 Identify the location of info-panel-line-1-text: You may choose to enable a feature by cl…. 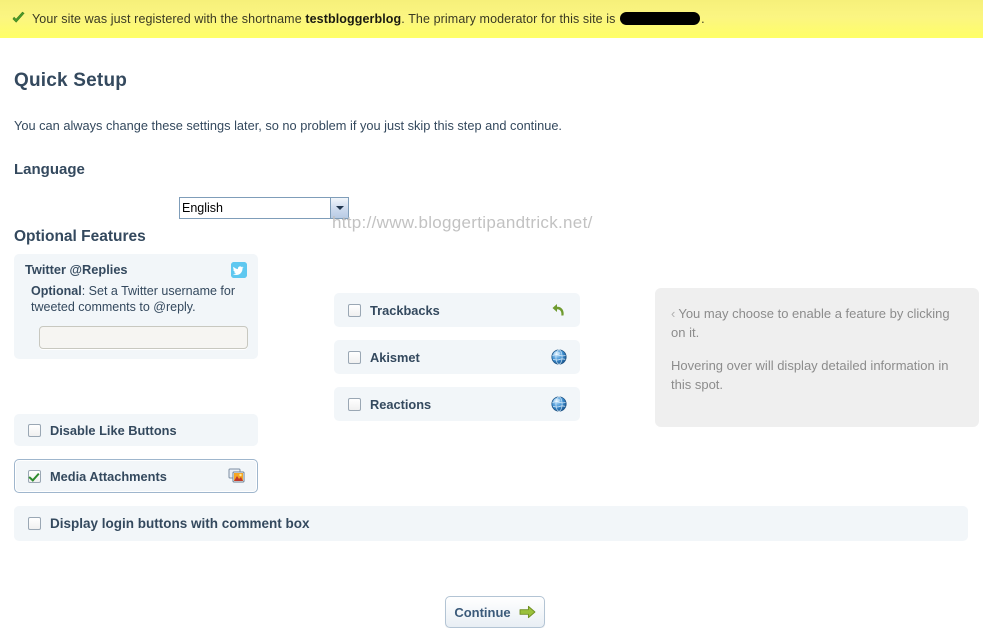
(810, 323).